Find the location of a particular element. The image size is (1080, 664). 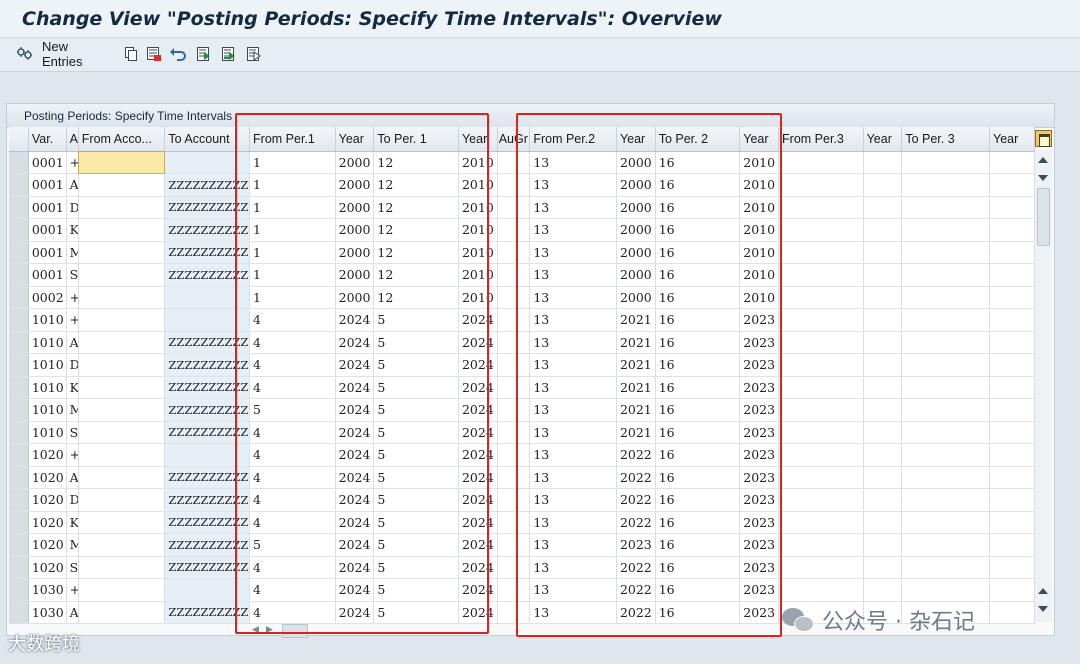

scroll-up-top-icon is located at coordinates (1043, 160).